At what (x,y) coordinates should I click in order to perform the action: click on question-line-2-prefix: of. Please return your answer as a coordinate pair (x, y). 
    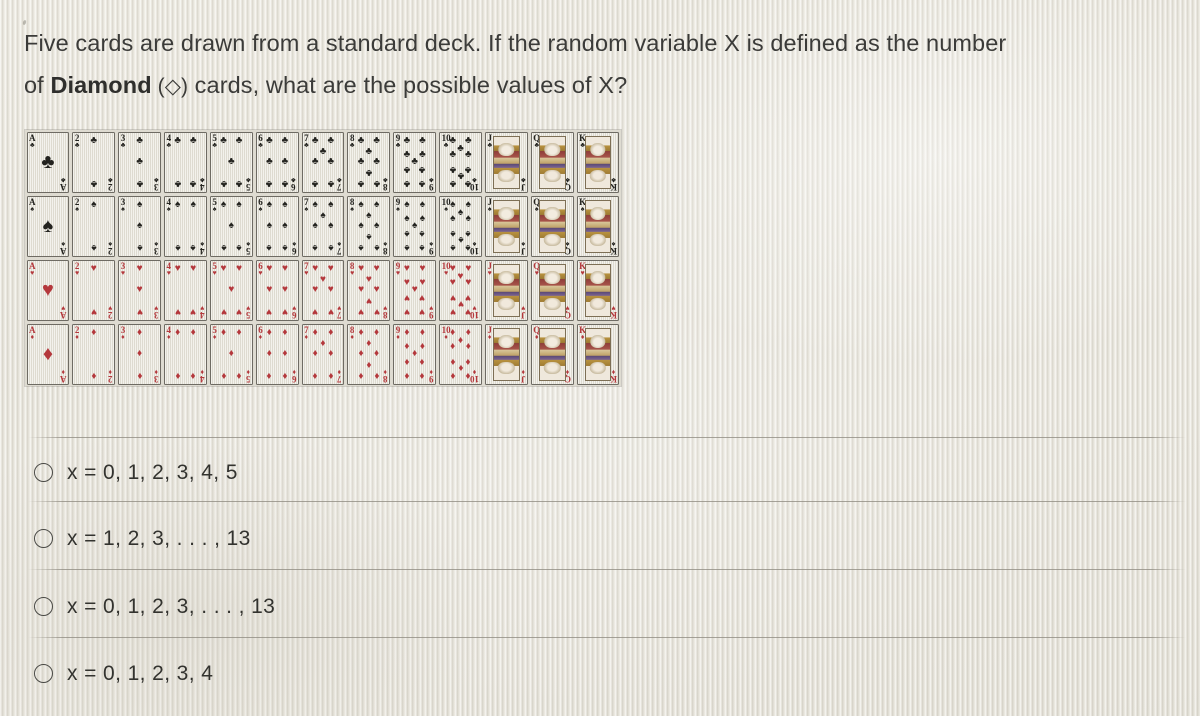
    Looking at the image, I should click on (37, 85).